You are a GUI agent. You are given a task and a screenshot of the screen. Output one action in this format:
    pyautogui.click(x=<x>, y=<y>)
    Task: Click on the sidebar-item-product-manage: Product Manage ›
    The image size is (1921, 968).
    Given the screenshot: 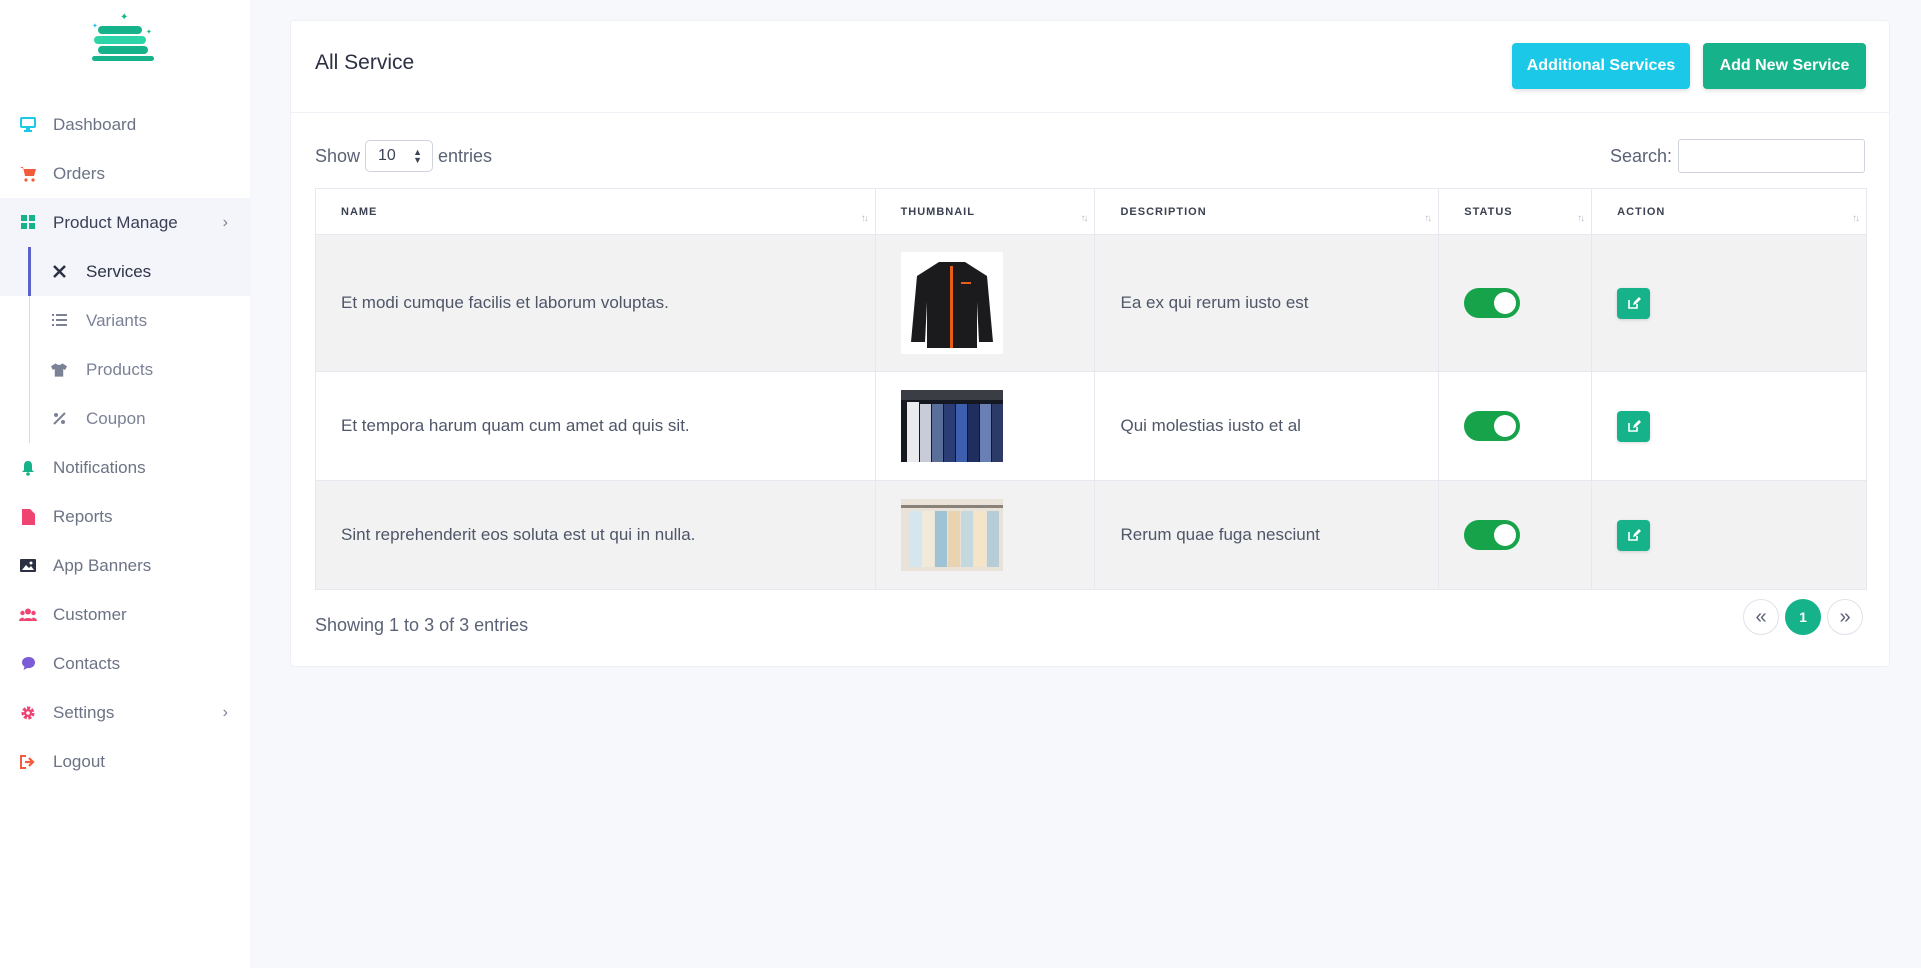 What is the action you would take?
    pyautogui.click(x=125, y=222)
    